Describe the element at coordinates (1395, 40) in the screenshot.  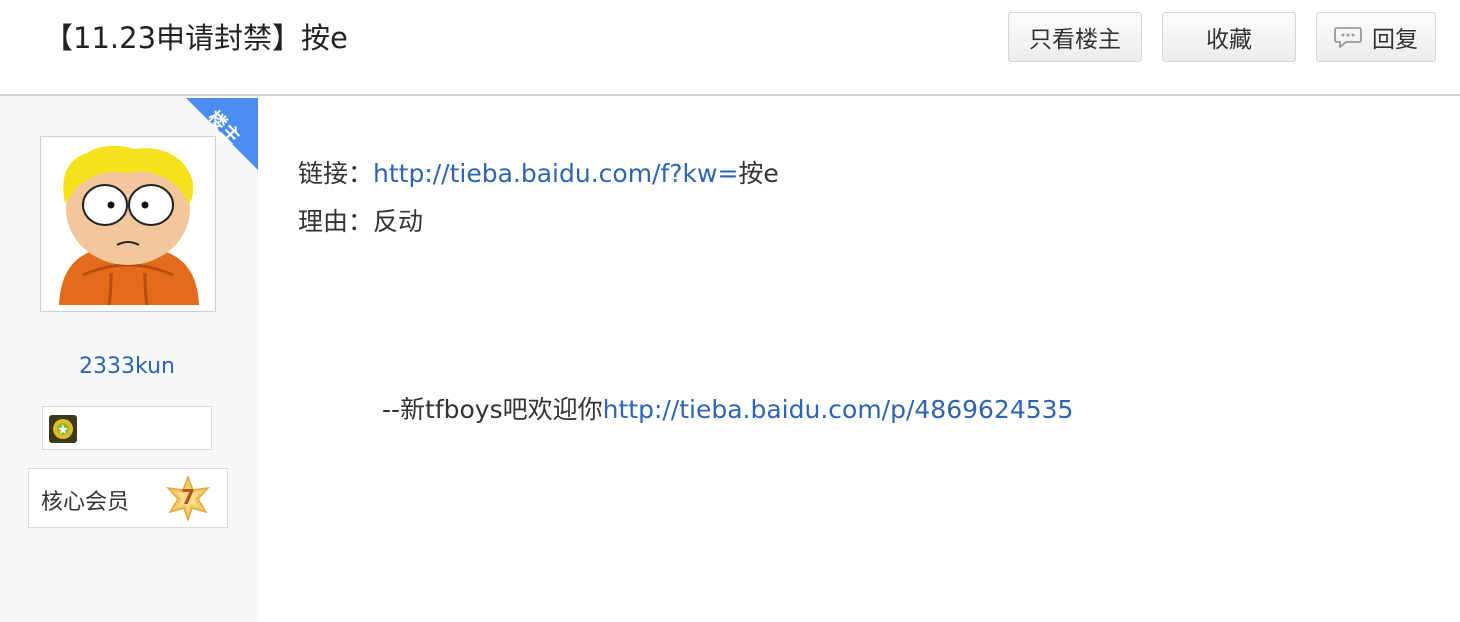
I see `reply-button-label: 回复` at that location.